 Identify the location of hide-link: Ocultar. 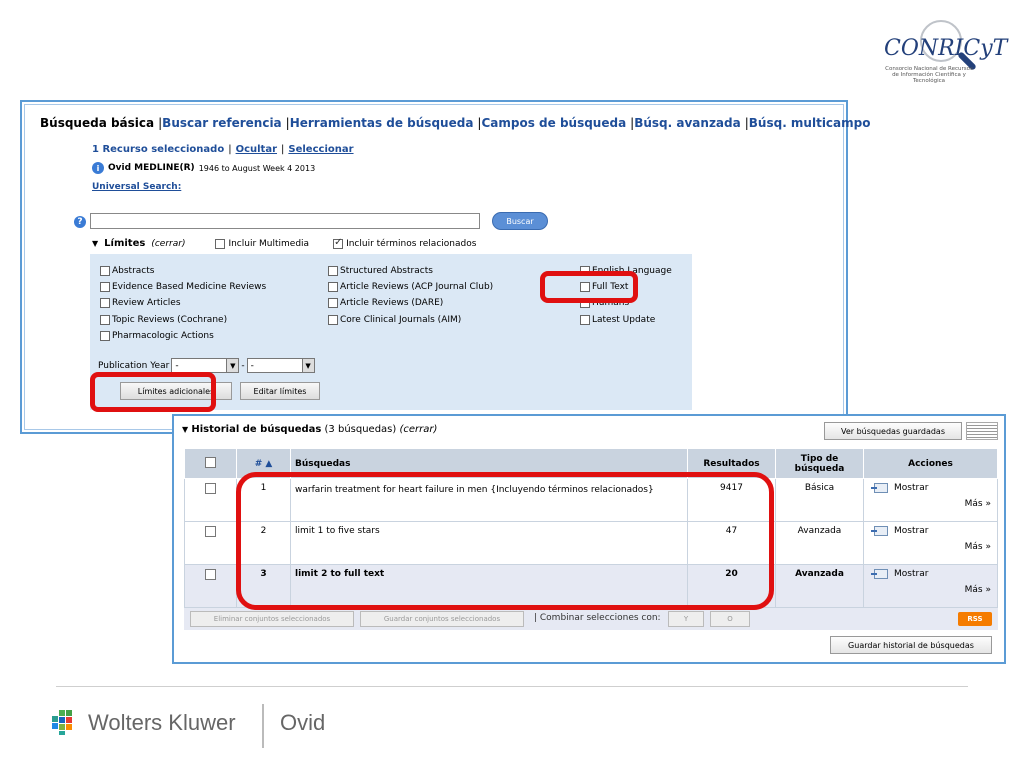
(256, 149).